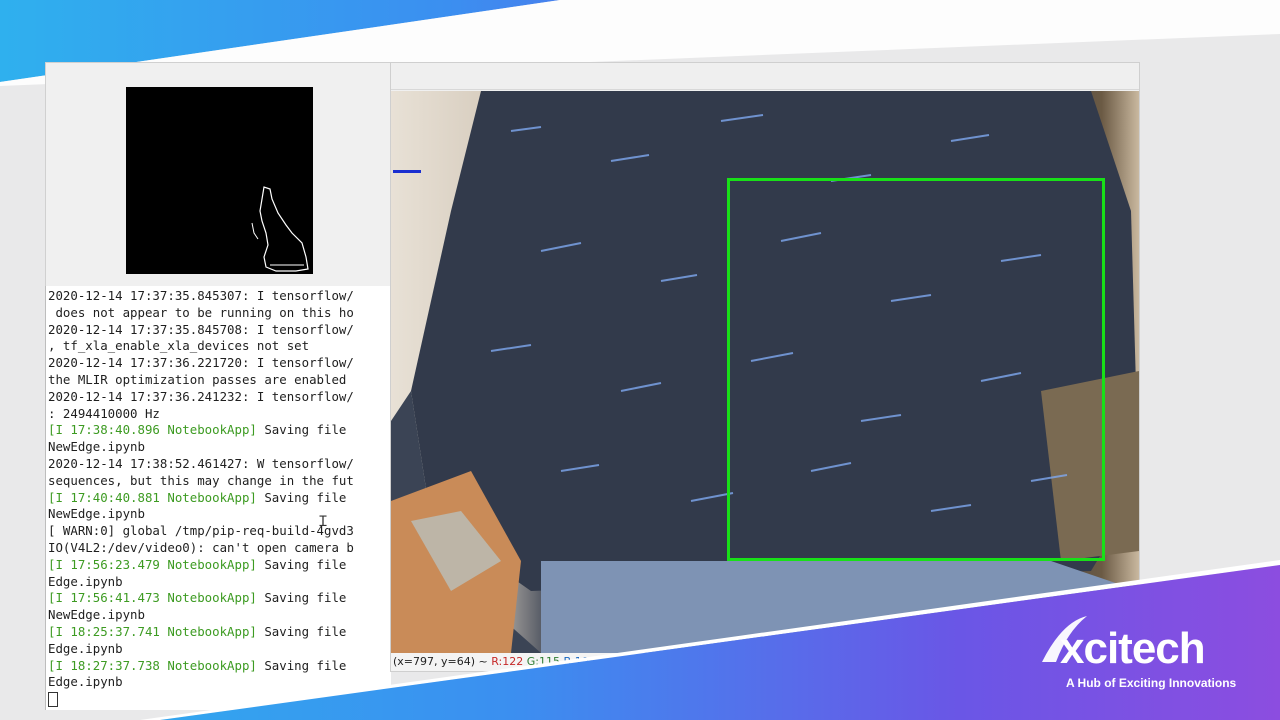 The width and height of the screenshot is (1280, 720). I want to click on terminal-line: does not appear to be running on this ho, so click(219, 313).